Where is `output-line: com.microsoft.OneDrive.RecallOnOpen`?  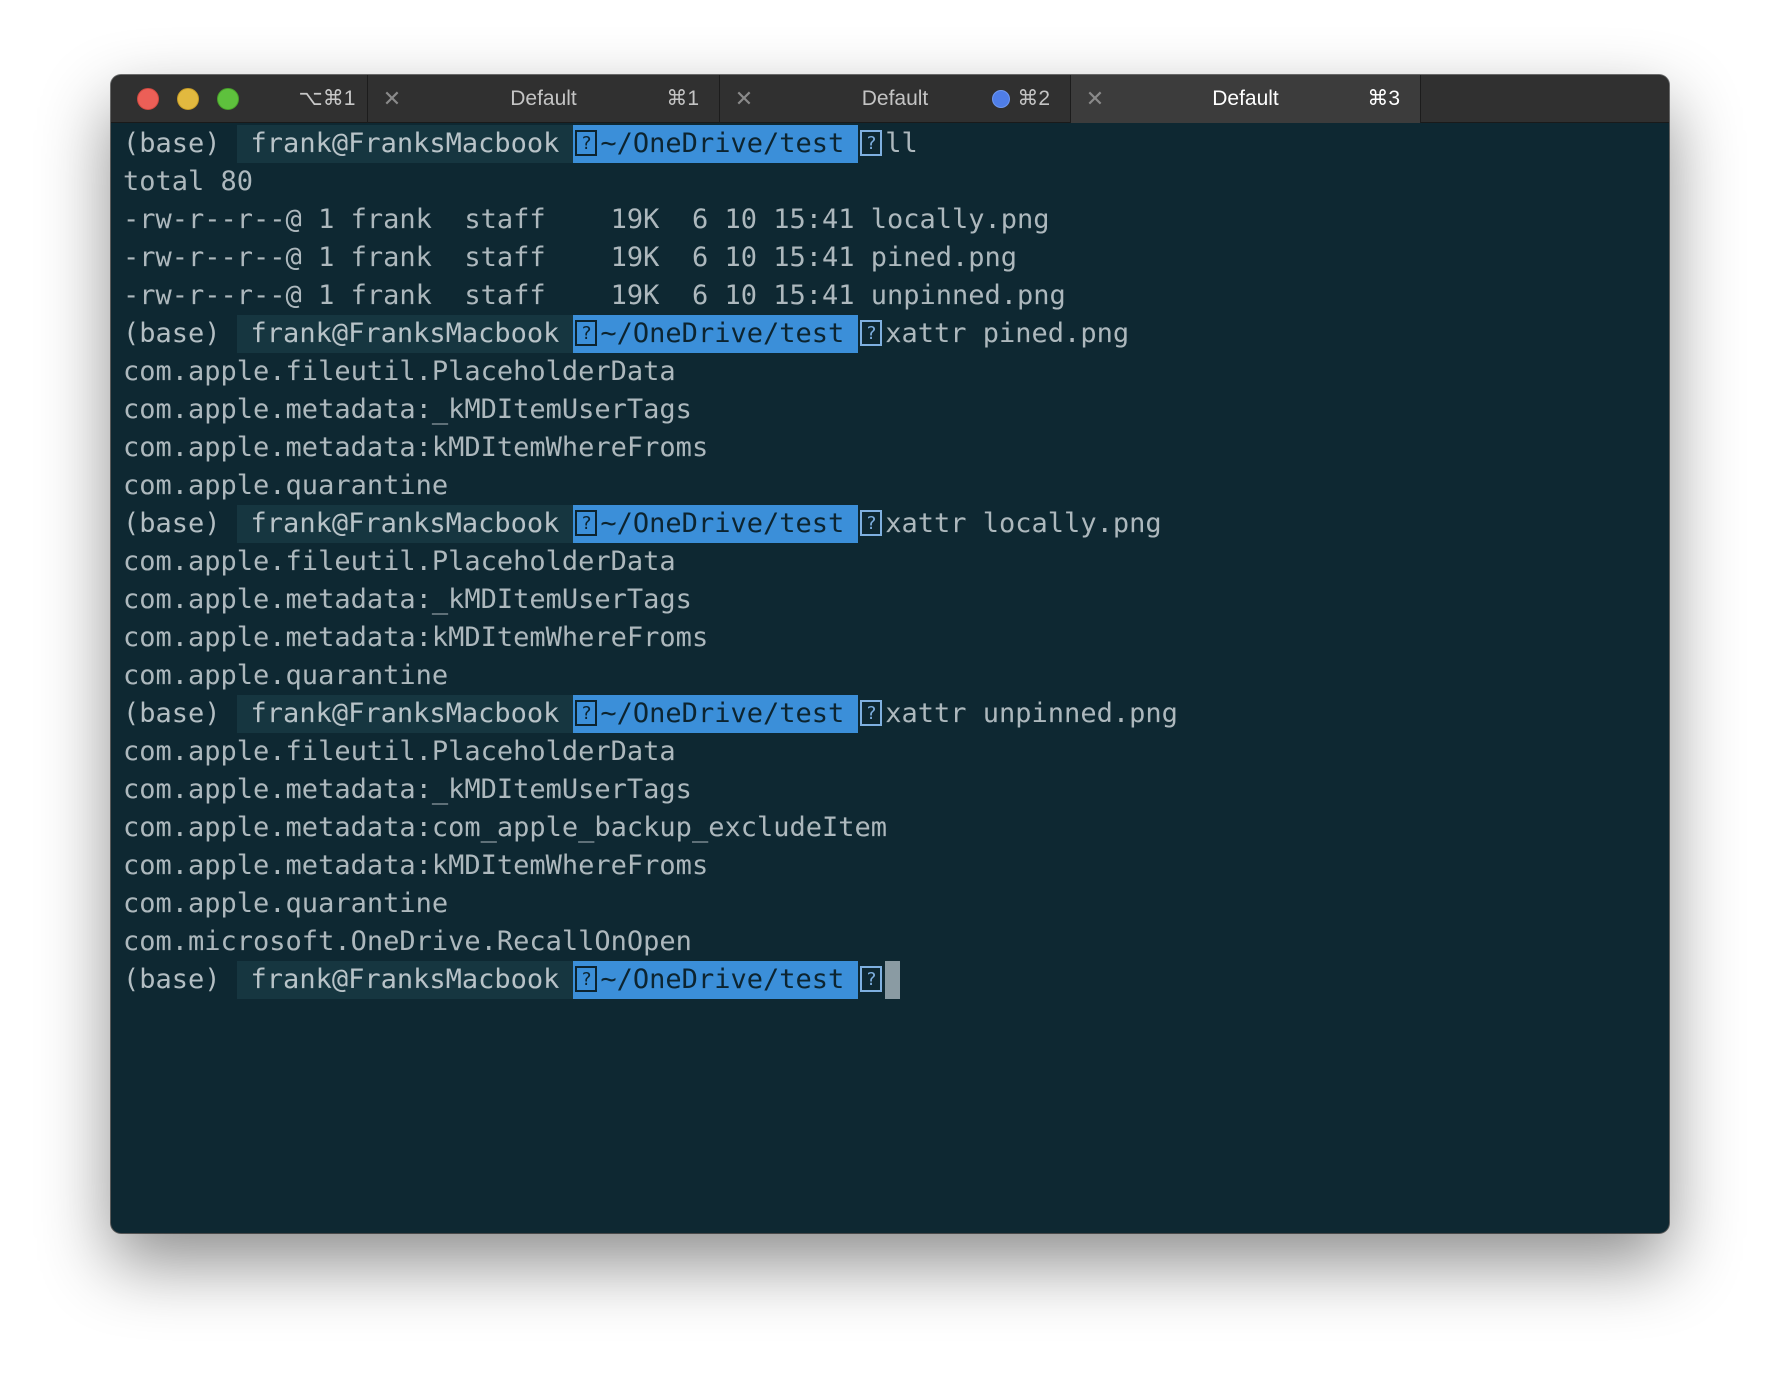
output-line: com.microsoft.OneDrive.RecallOnOpen is located at coordinates (407, 941).